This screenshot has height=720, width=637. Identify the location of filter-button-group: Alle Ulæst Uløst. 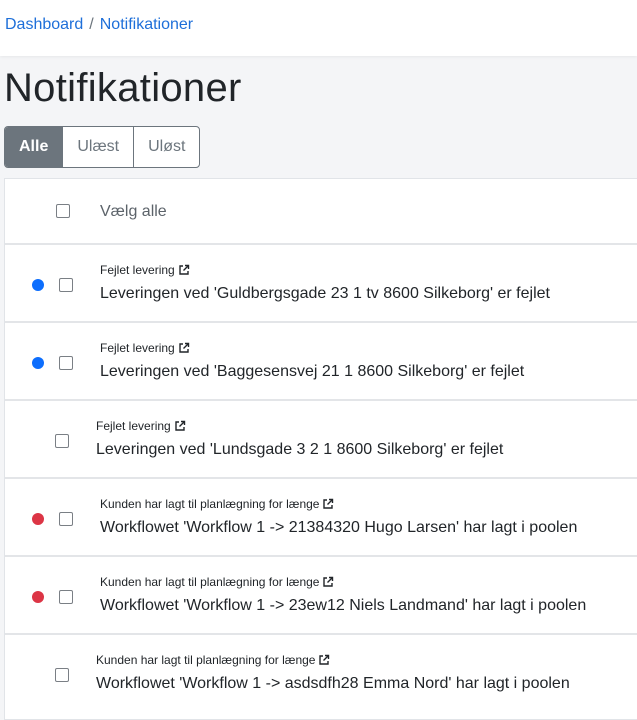
(102, 147).